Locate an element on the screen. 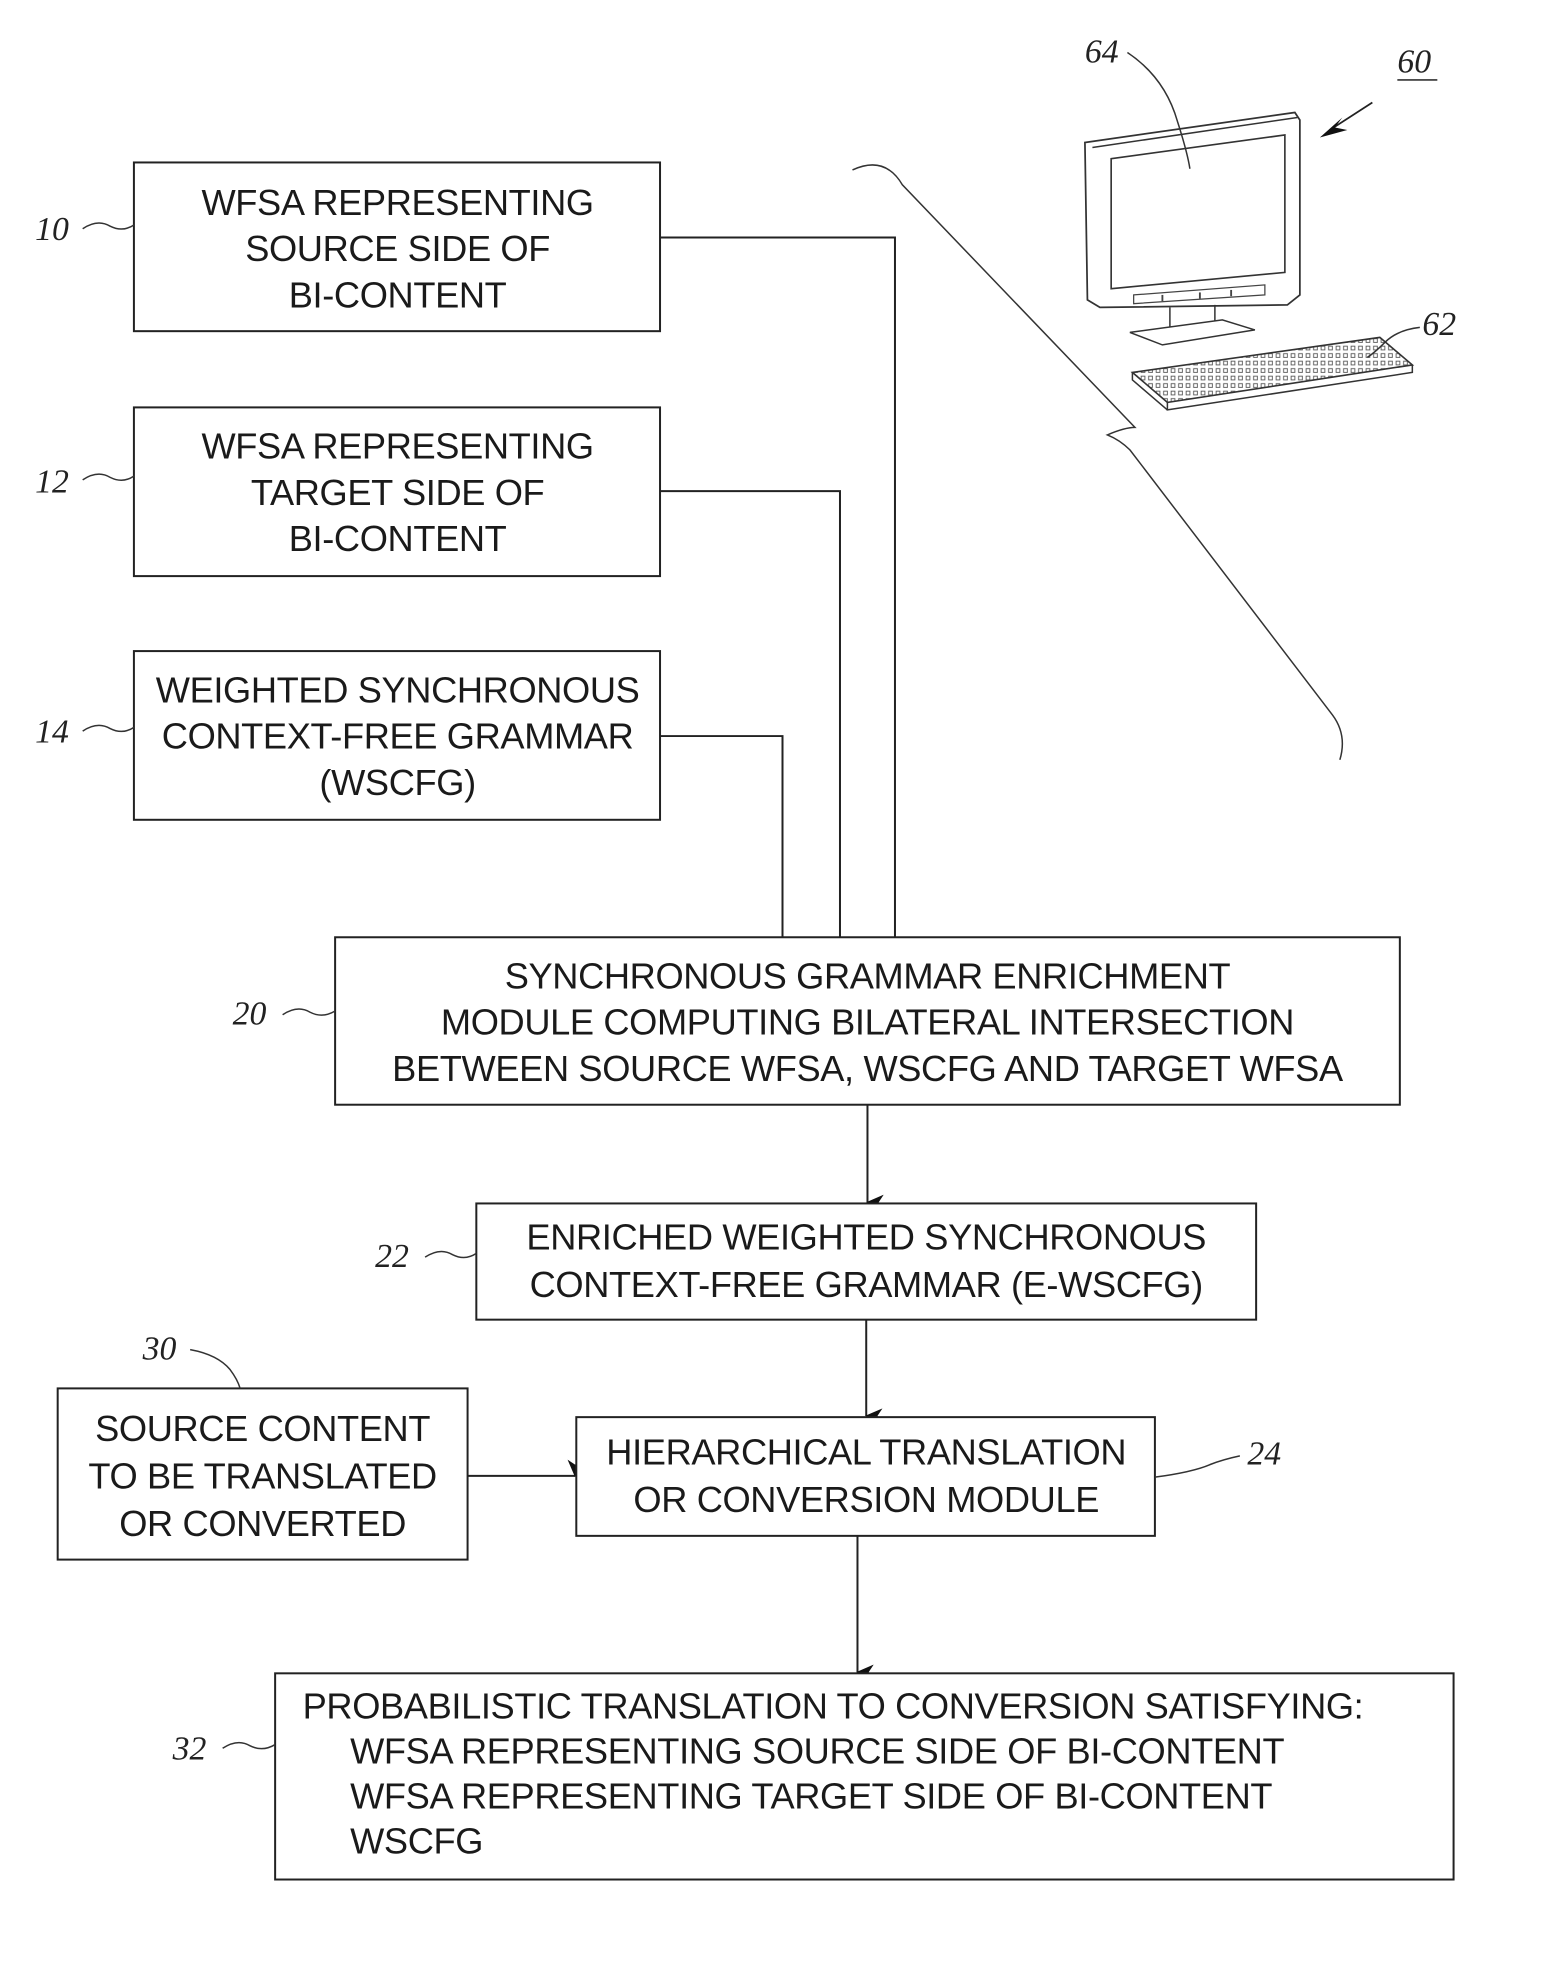 Image resolution: width=1550 pixels, height=1962 pixels. box-30-line-2: TO BE TRANSLATED is located at coordinates (262, 1475).